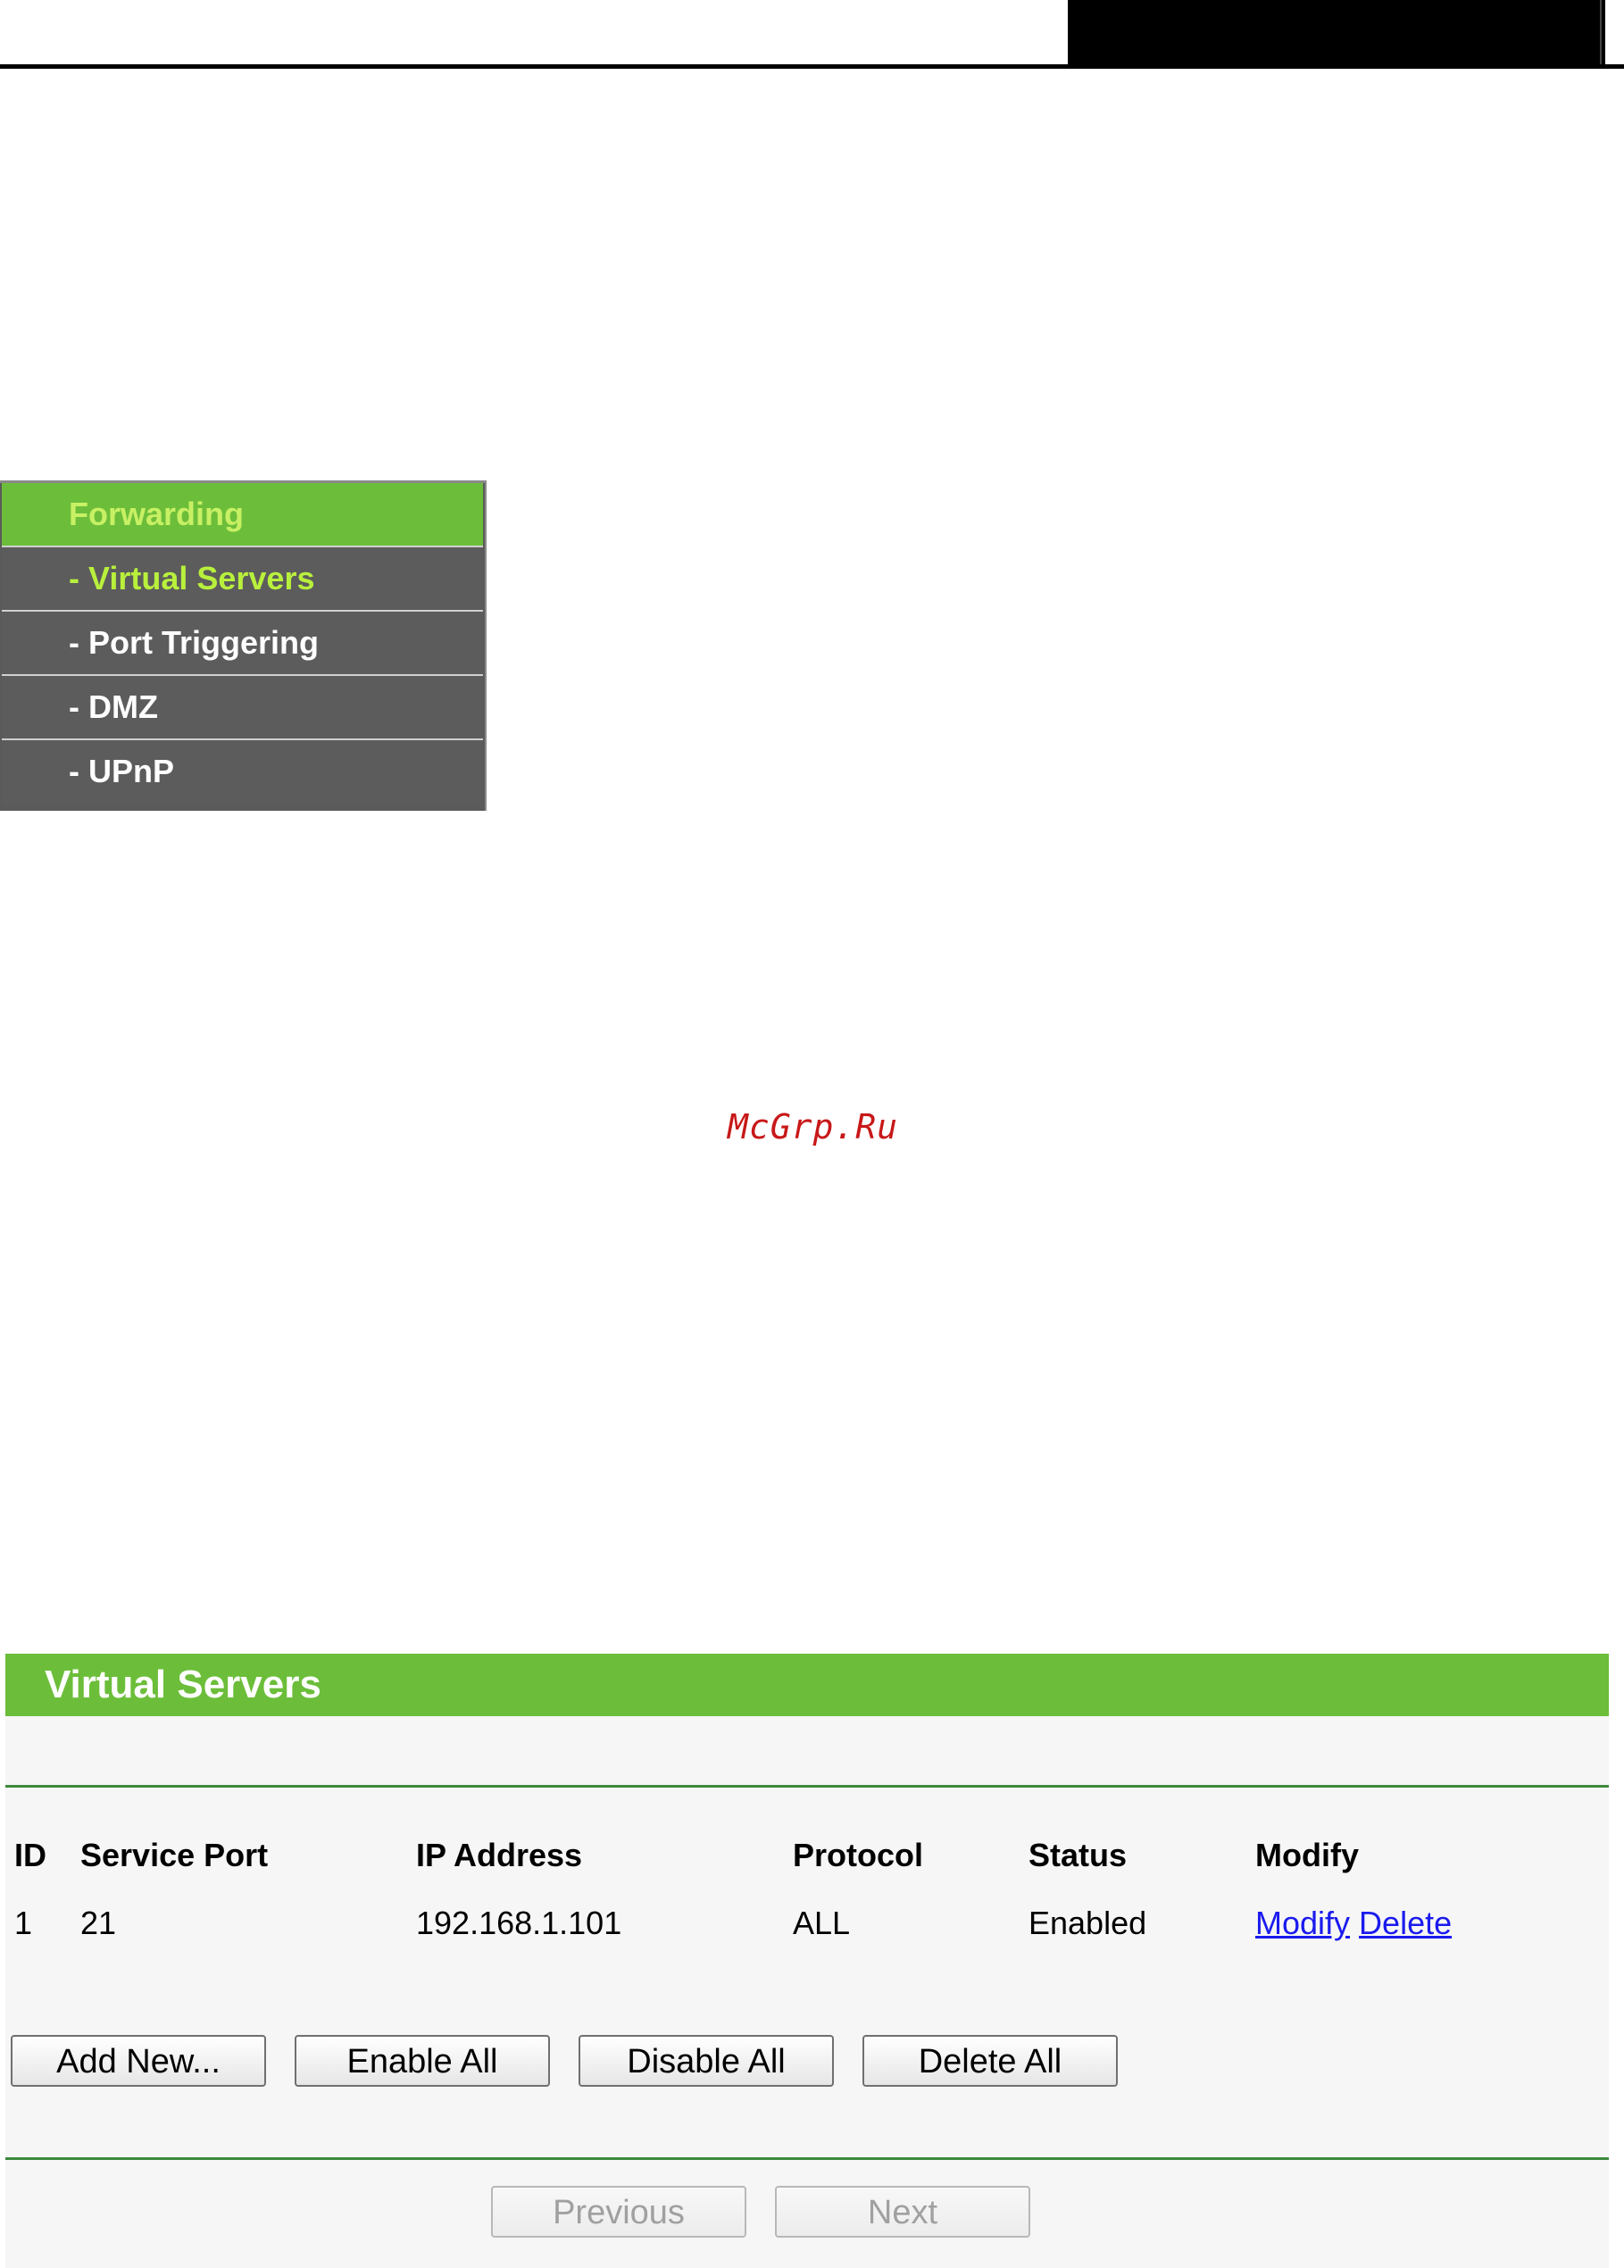 The height and width of the screenshot is (2268, 1624). What do you see at coordinates (1336, 32) in the screenshot?
I see `header-black-tab` at bounding box center [1336, 32].